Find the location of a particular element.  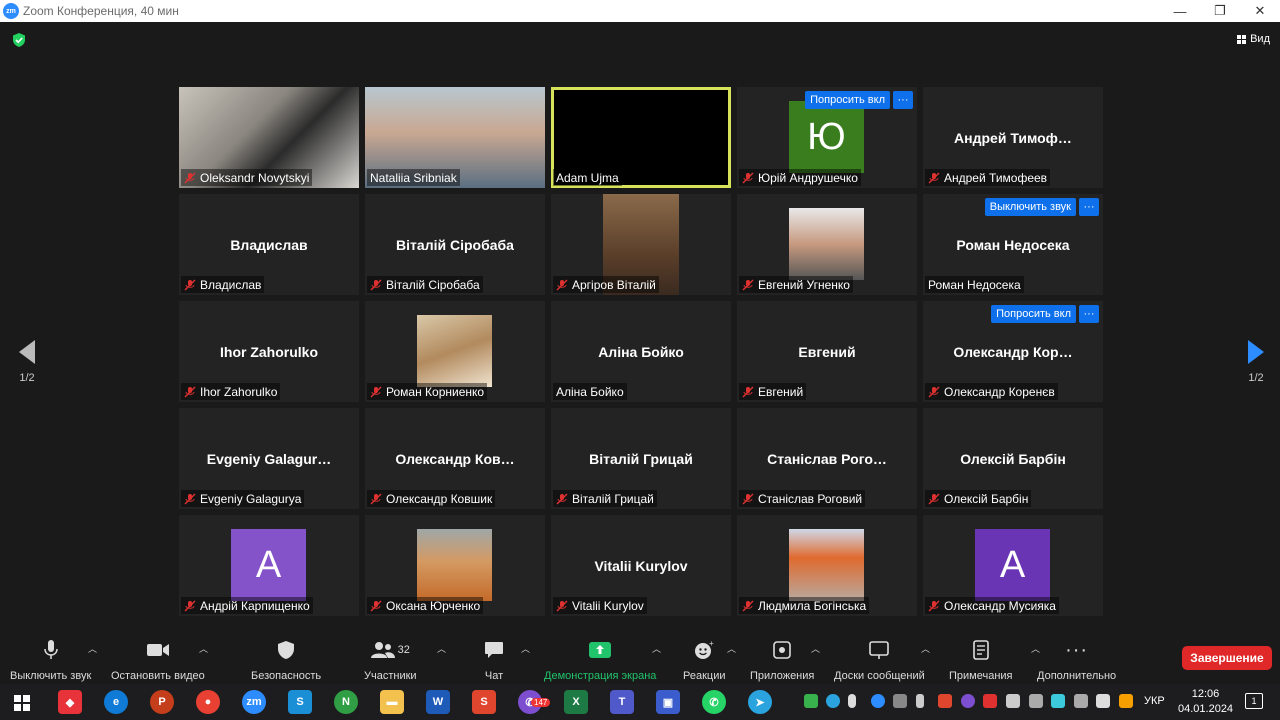

excel-icon: X is located at coordinates (576, 702).